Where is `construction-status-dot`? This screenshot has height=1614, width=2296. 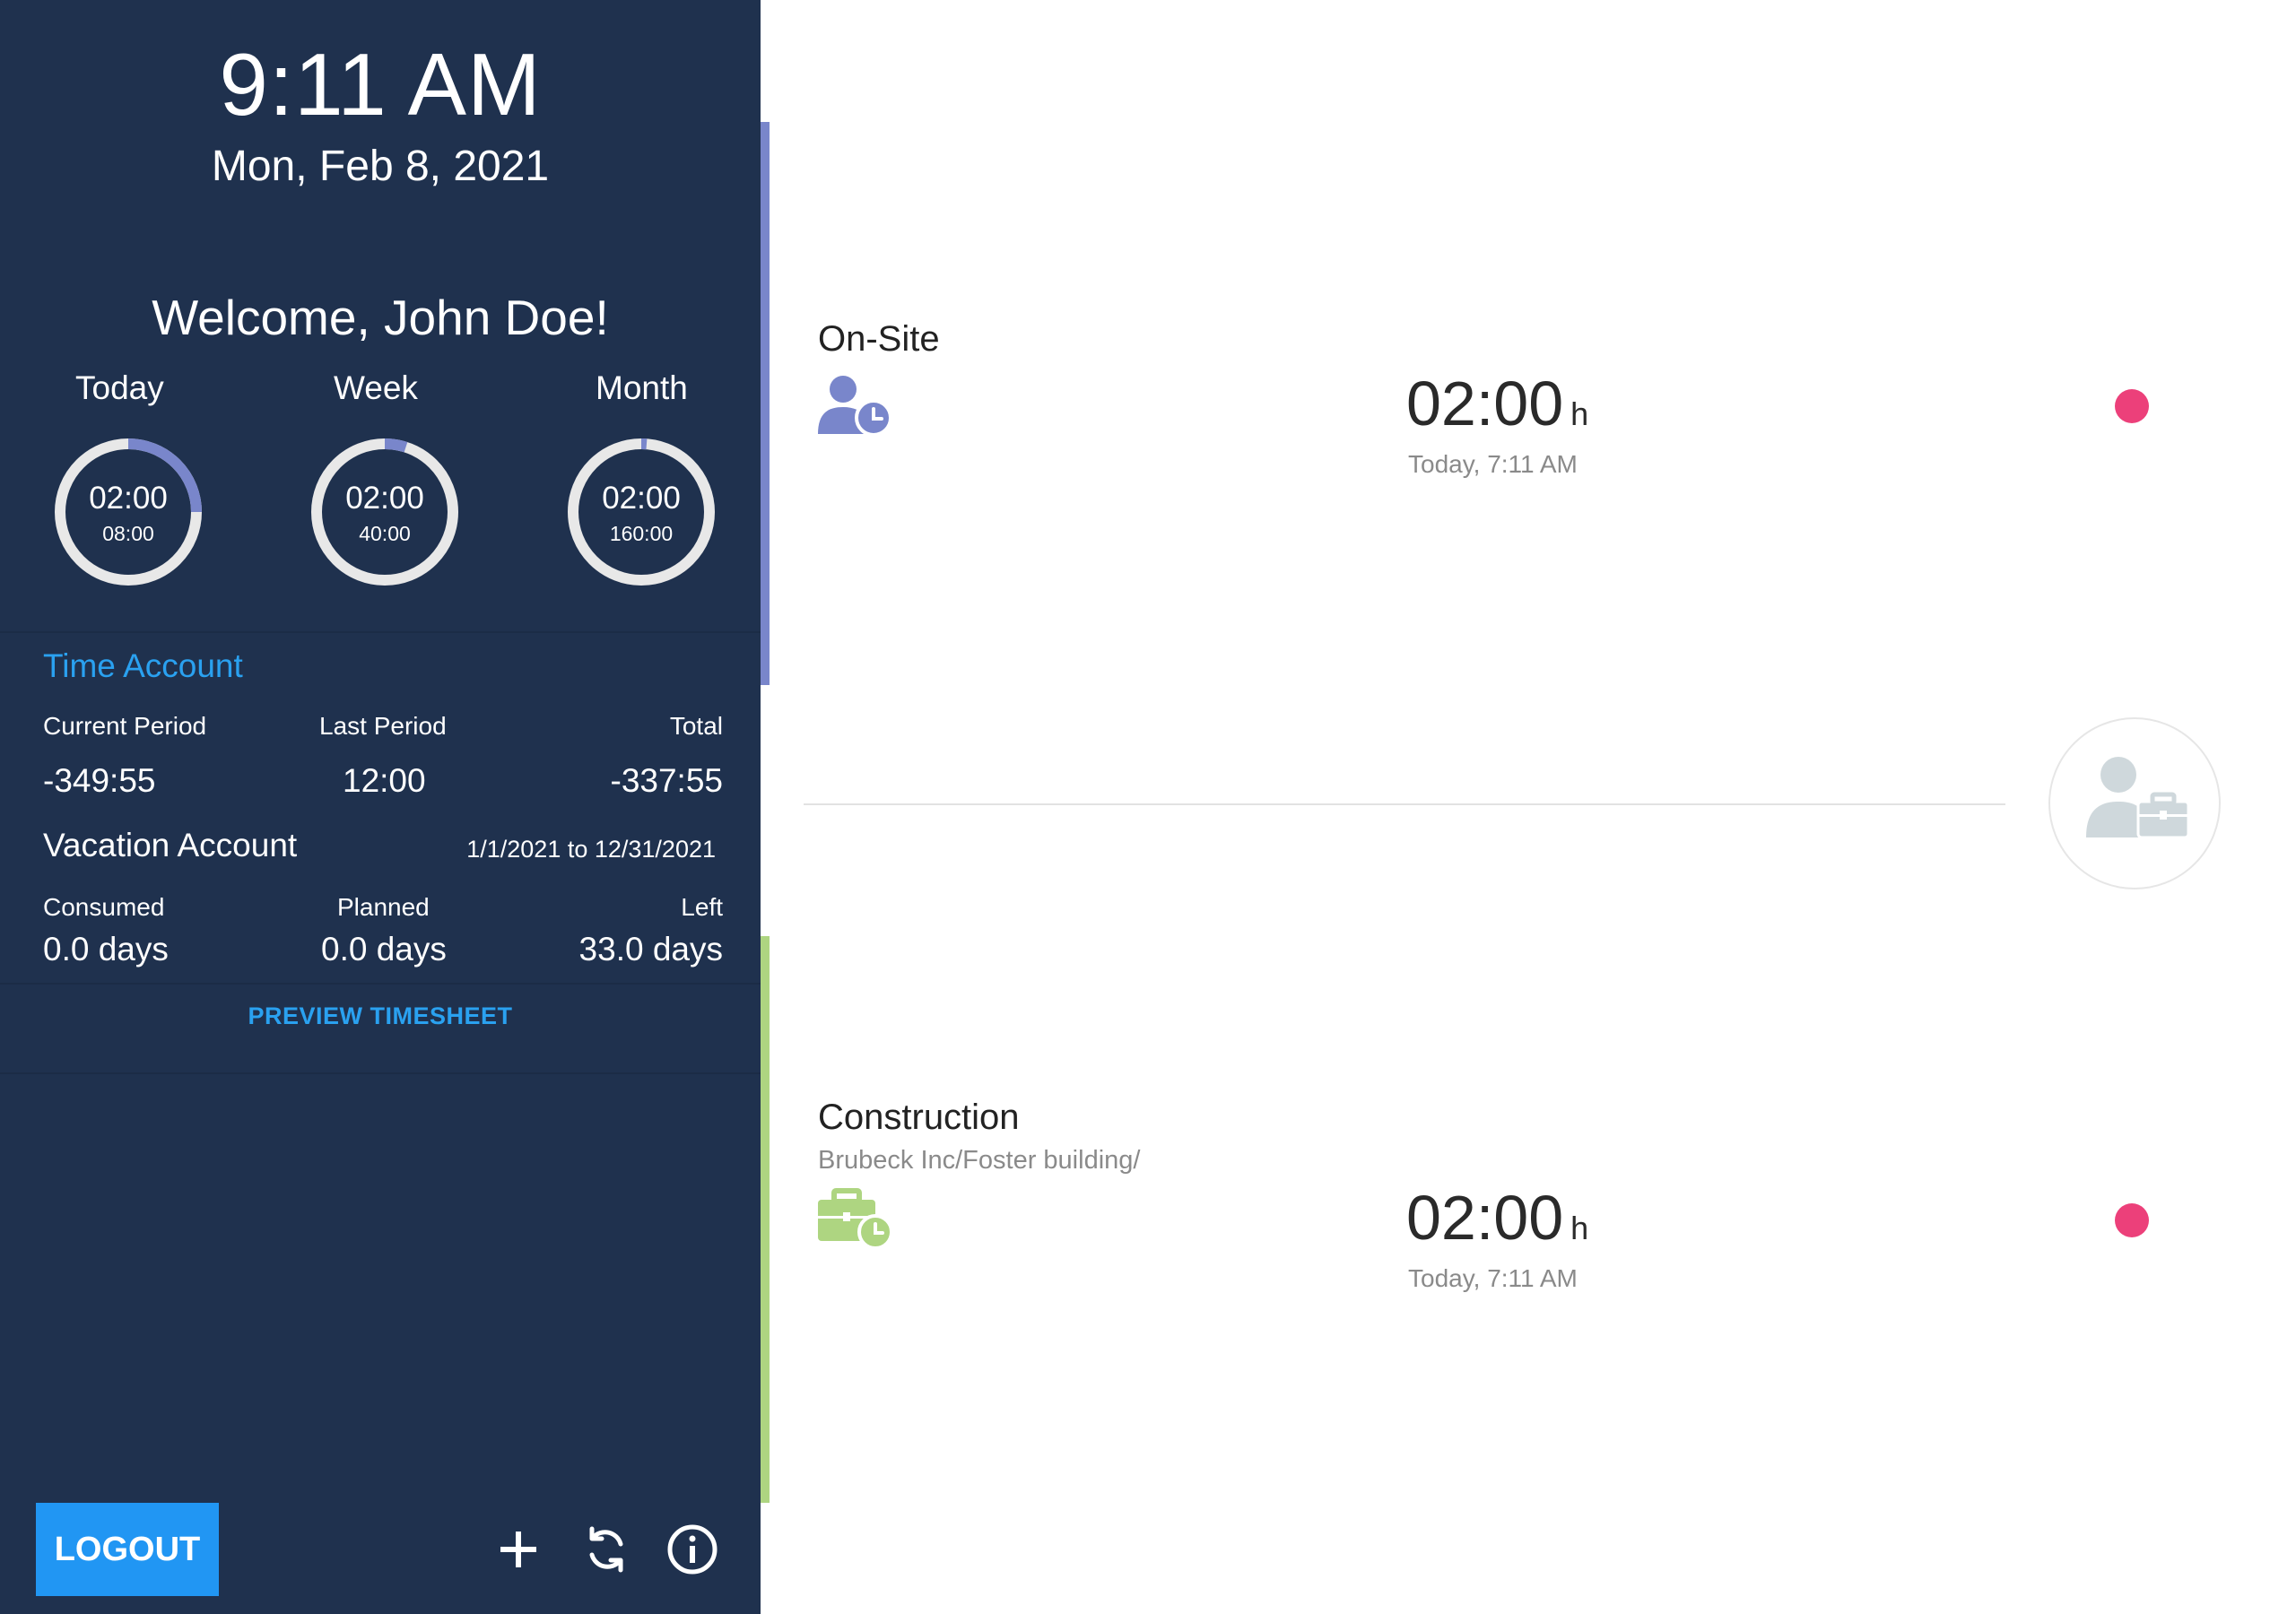 construction-status-dot is located at coordinates (2132, 1220).